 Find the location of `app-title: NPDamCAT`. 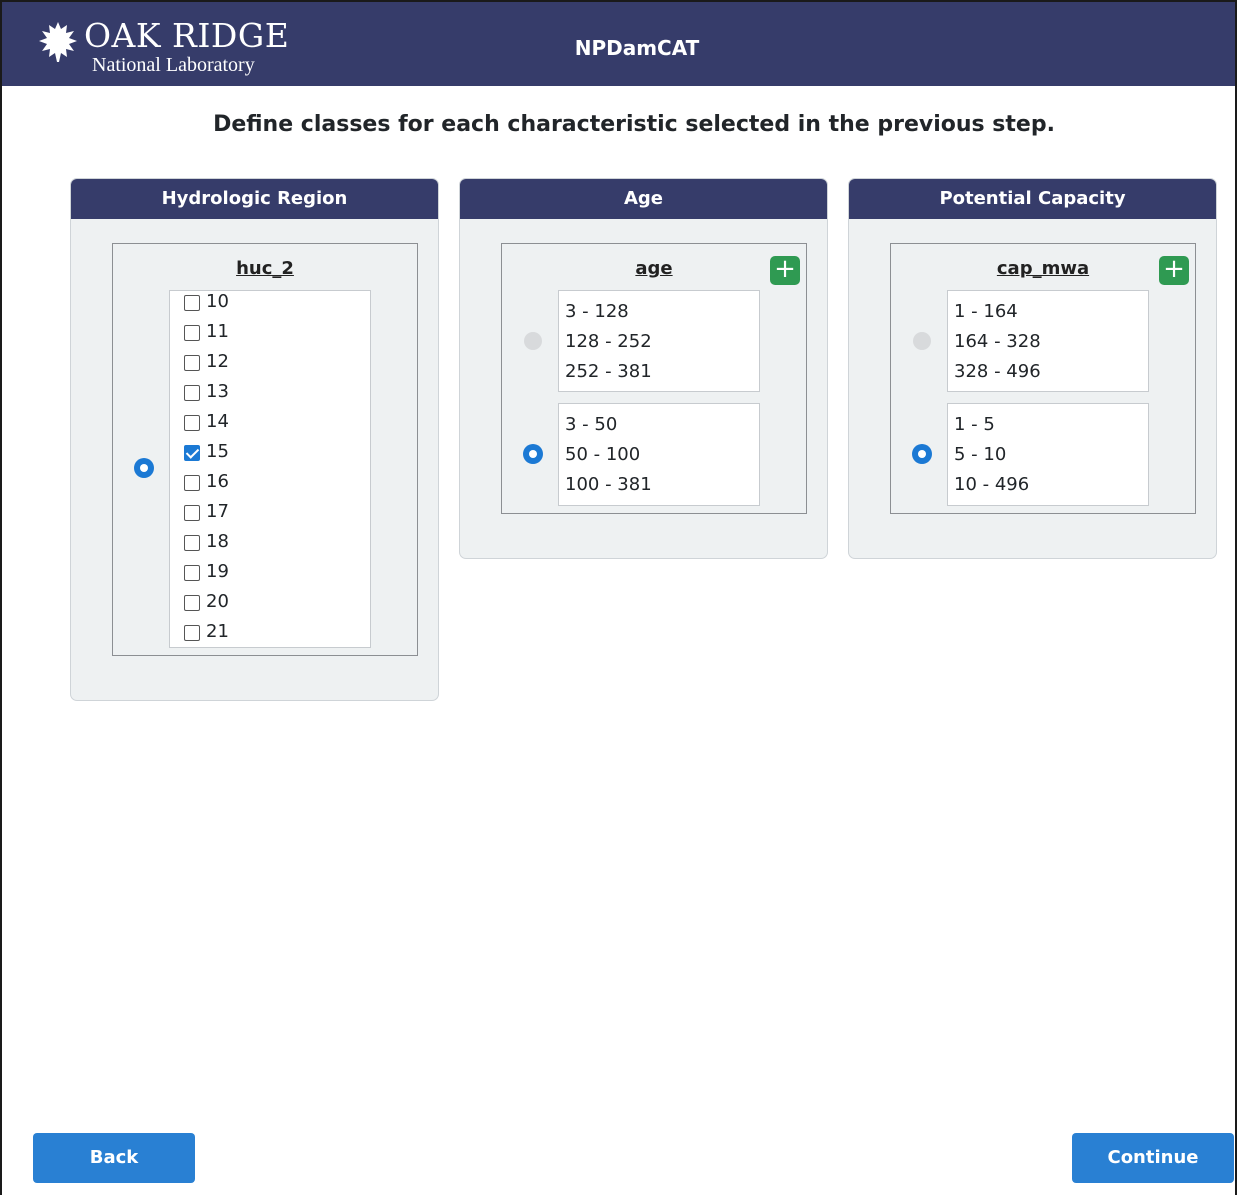

app-title: NPDamCAT is located at coordinates (637, 48).